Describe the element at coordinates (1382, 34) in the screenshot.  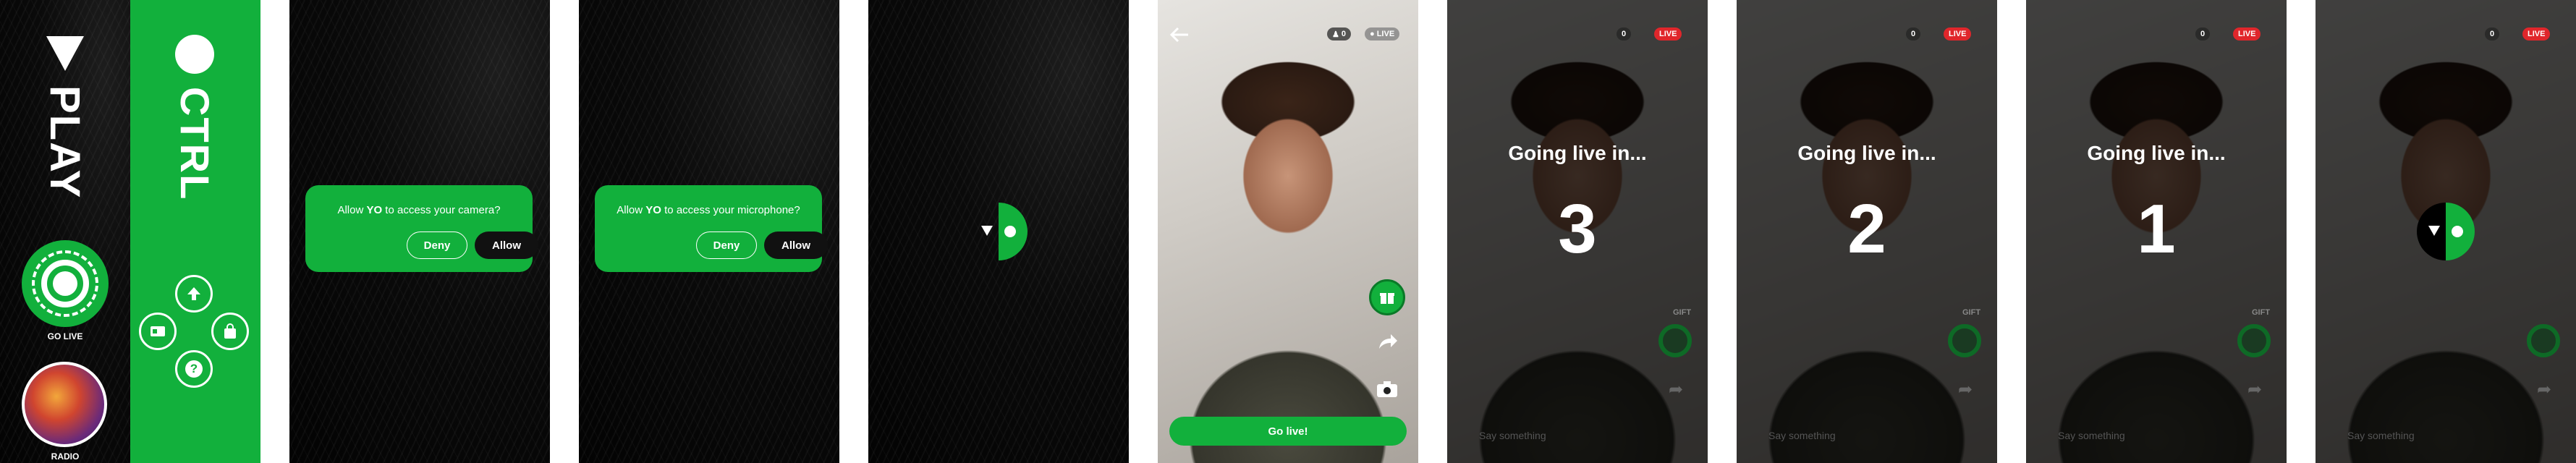
I see `live-badge: ● LIVE` at that location.